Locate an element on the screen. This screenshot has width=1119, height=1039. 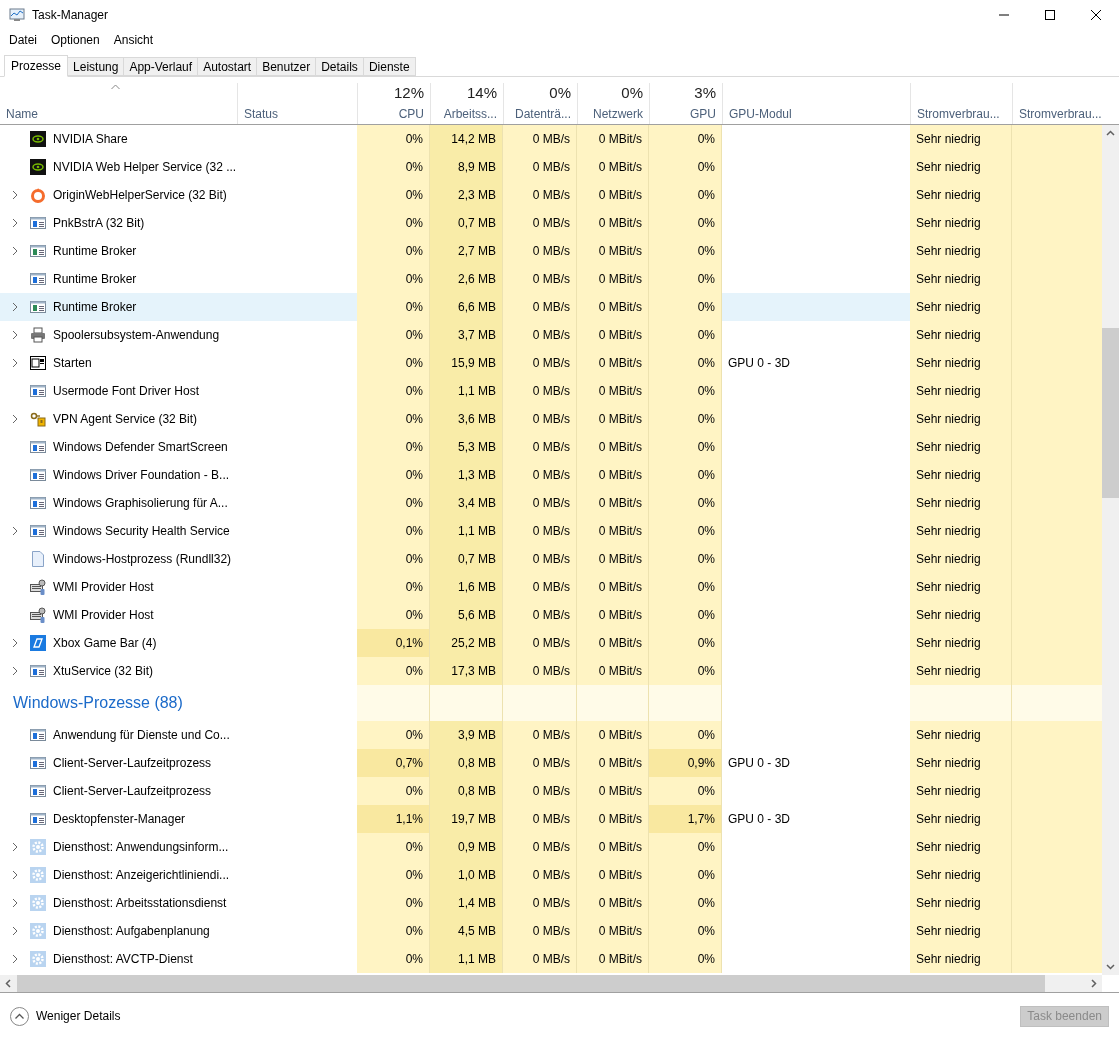
fewer-details-link: Weniger Details is located at coordinates (78, 1016).